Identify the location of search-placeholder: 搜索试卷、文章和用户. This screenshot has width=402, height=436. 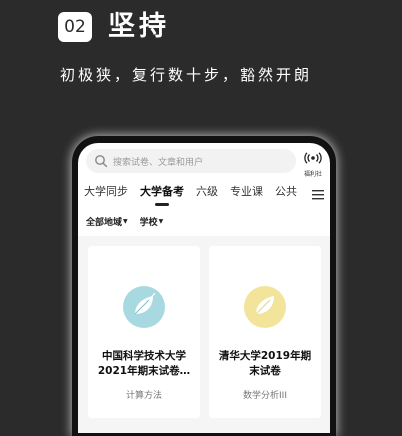
(158, 162).